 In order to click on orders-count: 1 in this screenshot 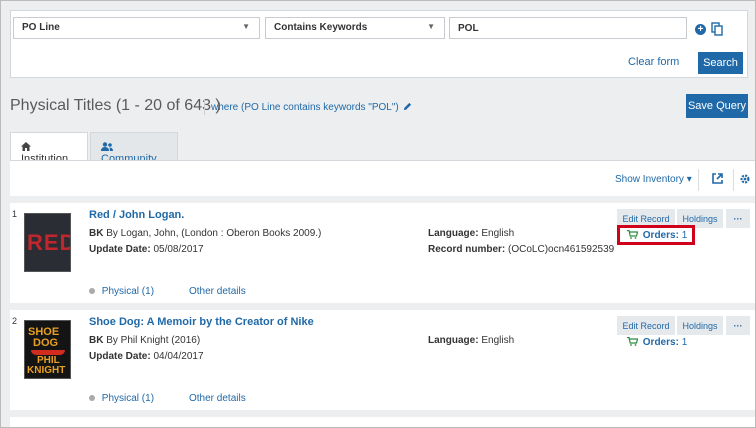, I will do `click(684, 342)`.